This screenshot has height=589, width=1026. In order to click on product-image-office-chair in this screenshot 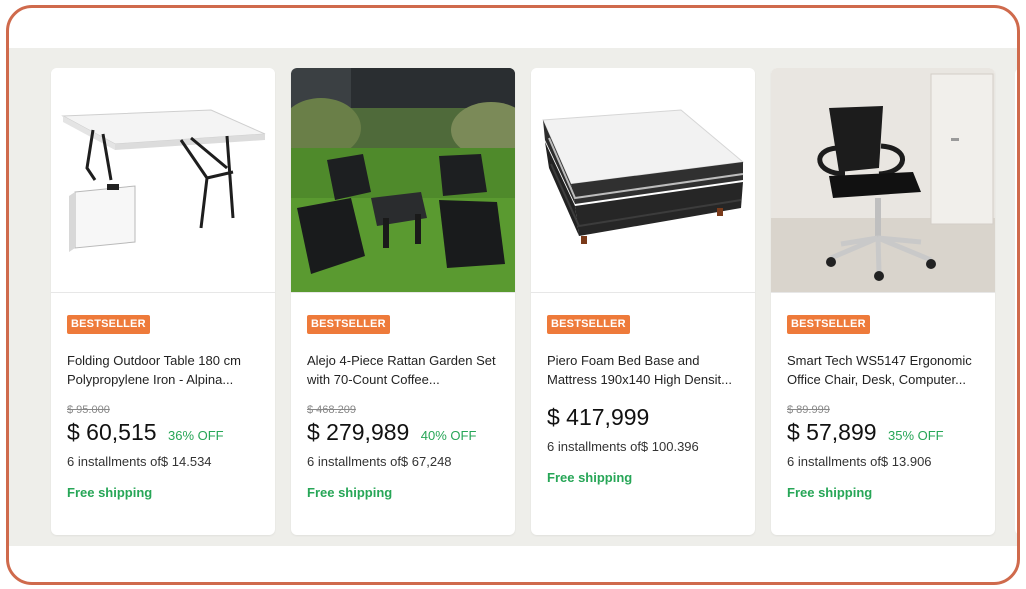, I will do `click(883, 180)`.